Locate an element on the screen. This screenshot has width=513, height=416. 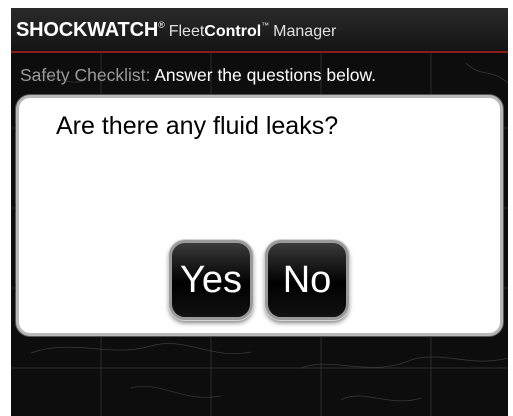
yes-button: Yes is located at coordinates (211, 280).